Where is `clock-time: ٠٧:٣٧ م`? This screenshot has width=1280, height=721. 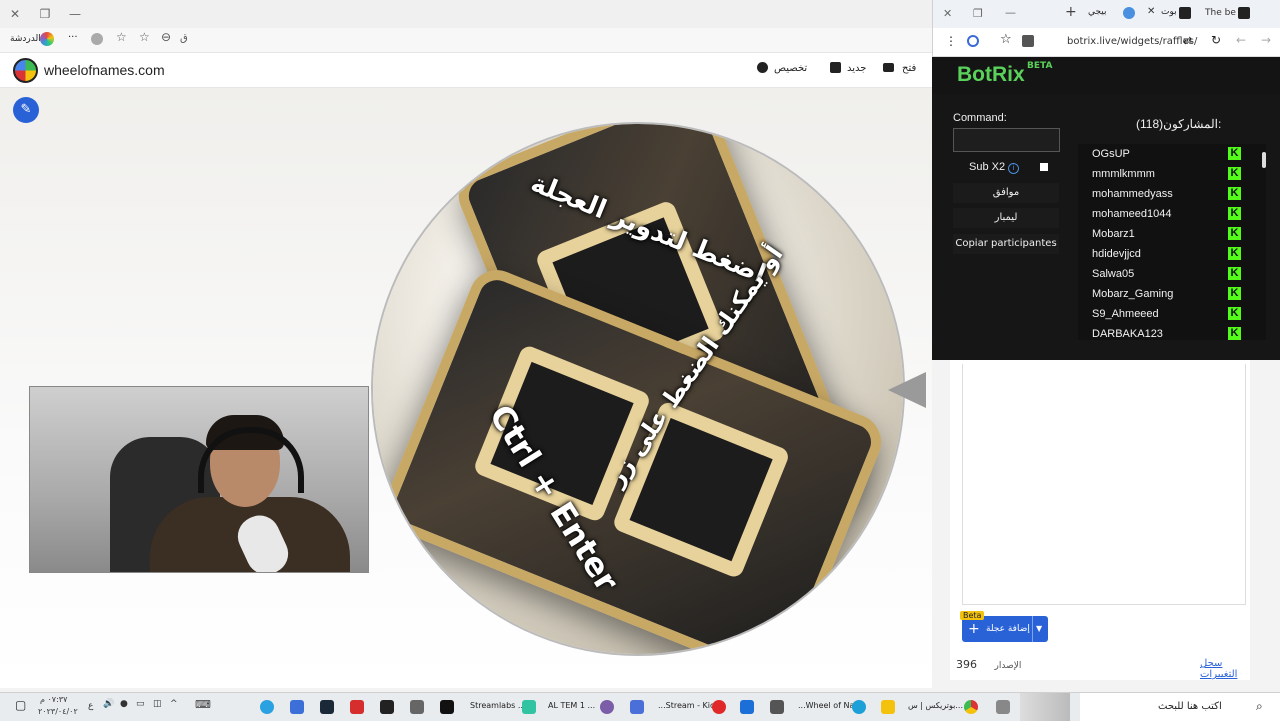 clock-time: ٠٧:٣٧ م is located at coordinates (53, 699).